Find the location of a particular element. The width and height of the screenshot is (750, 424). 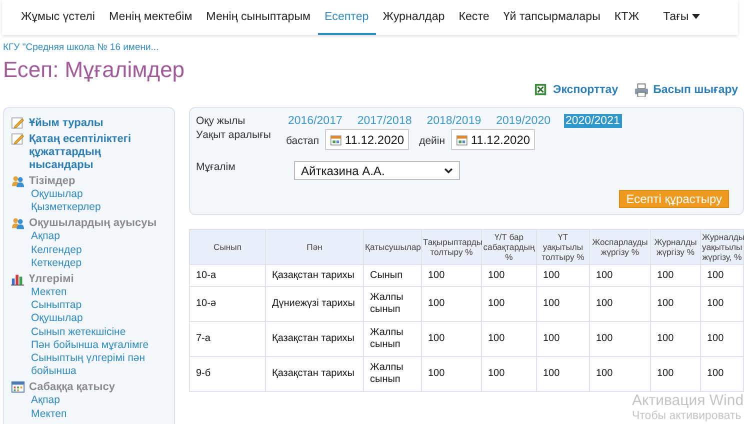

nav-tab: Менің мектебім is located at coordinates (151, 17).